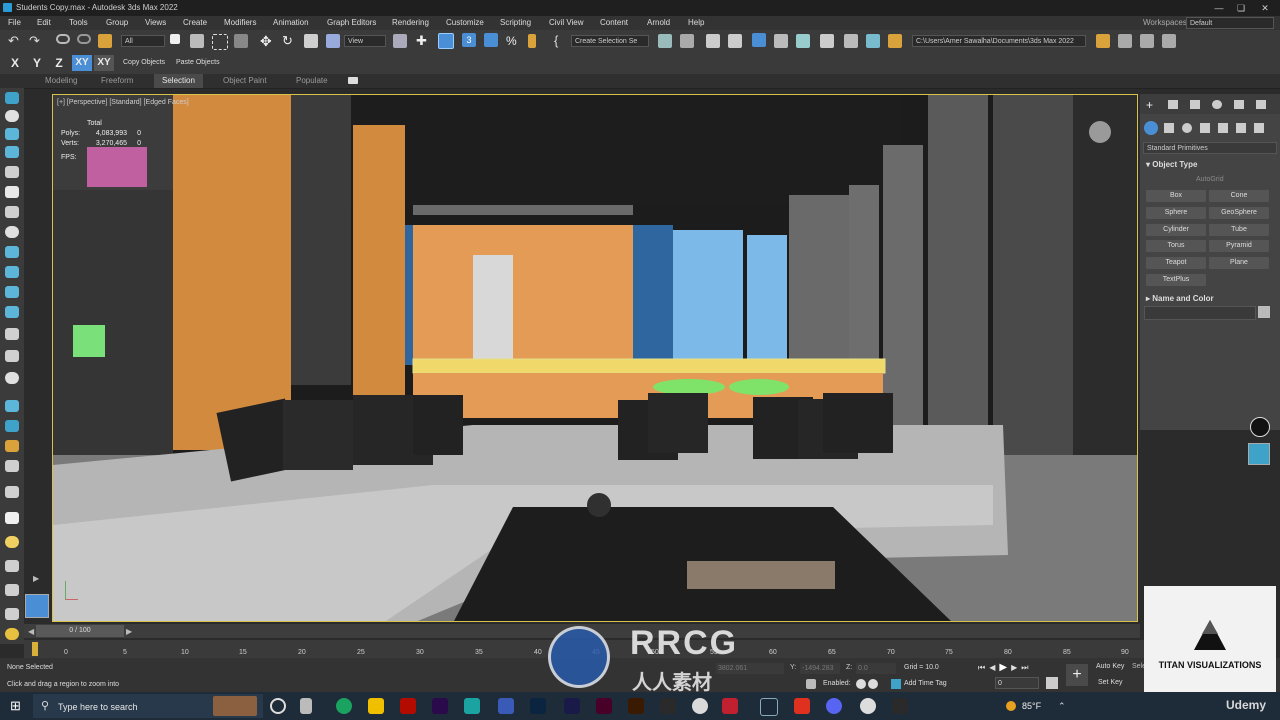  I want to click on tab-freeform: Freeform, so click(117, 80).